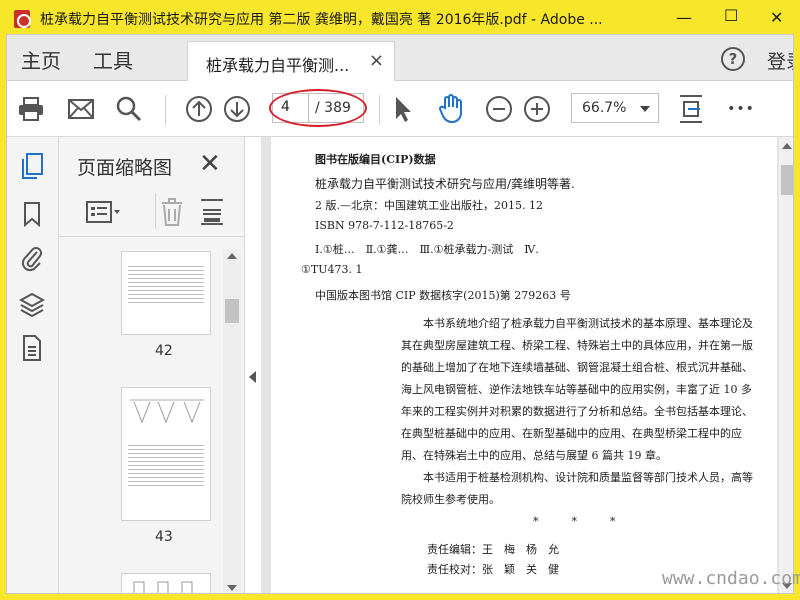 This screenshot has width=800, height=600. What do you see at coordinates (780, 60) in the screenshot?
I see `login-button: 登录` at bounding box center [780, 60].